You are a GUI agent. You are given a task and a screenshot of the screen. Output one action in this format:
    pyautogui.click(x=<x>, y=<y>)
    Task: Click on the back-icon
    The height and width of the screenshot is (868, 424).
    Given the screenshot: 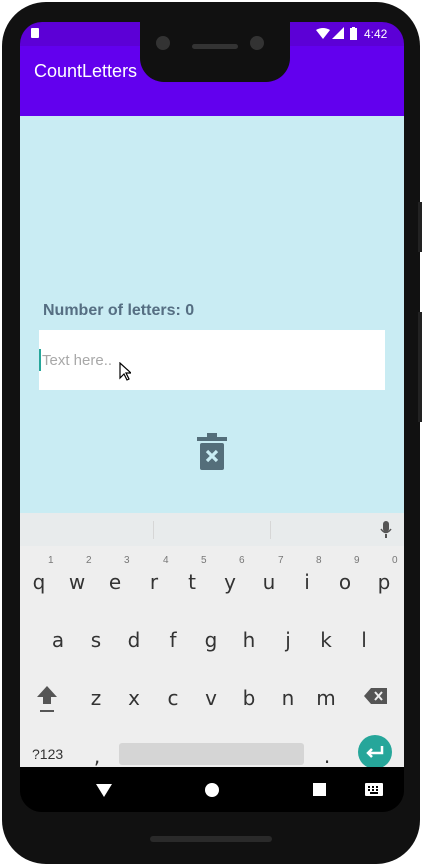 What is the action you would take?
    pyautogui.click(x=104, y=790)
    